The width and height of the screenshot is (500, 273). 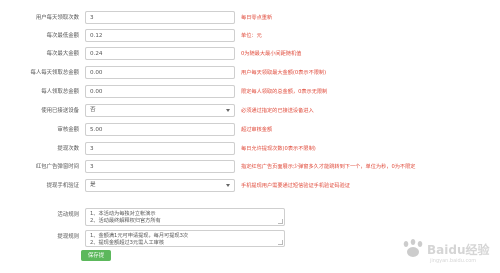 What do you see at coordinates (139, 236) in the screenshot?
I see `withdraw-rules-line-1: 1、金额满1元可申请提现，每月可提现3次` at bounding box center [139, 236].